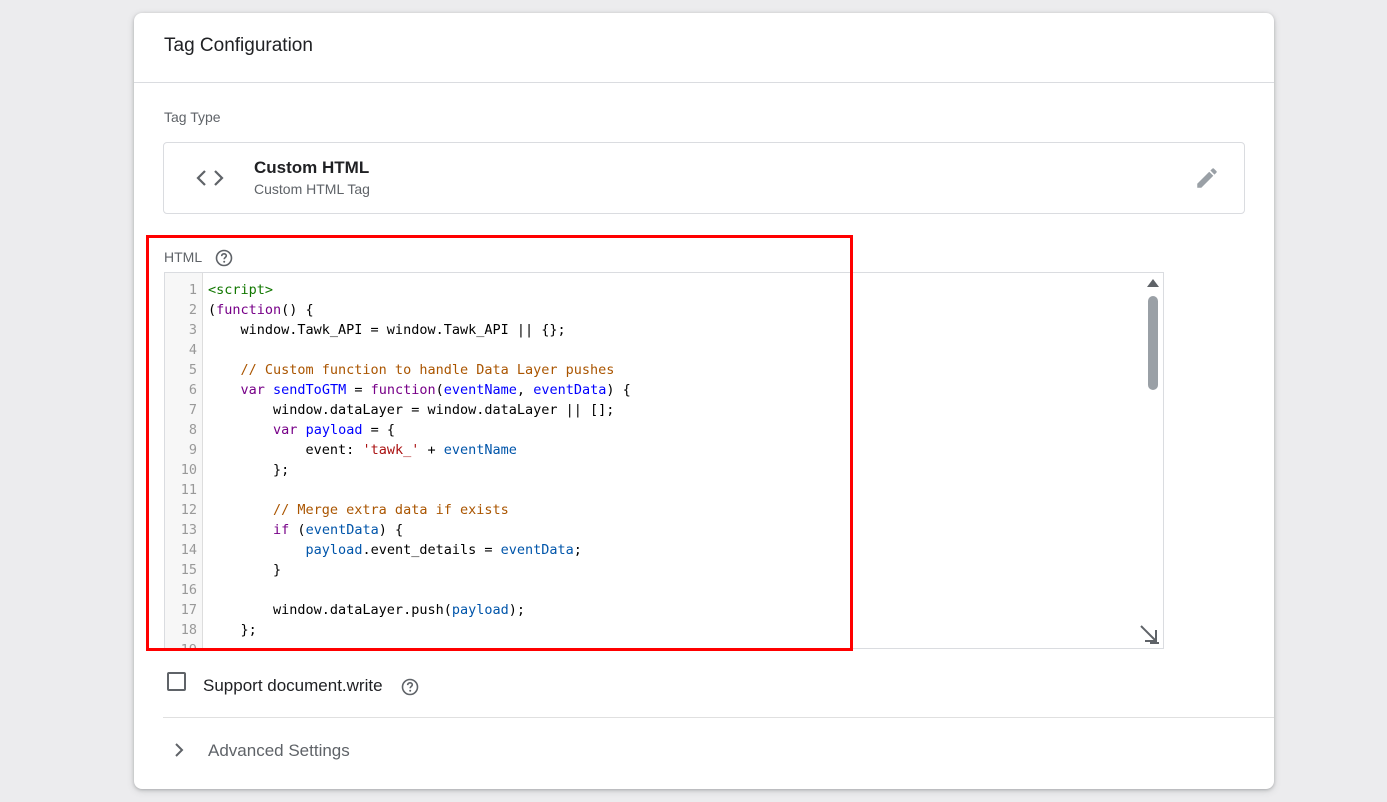 This screenshot has height=802, width=1387. What do you see at coordinates (188, 510) in the screenshot?
I see `line-number: 12` at bounding box center [188, 510].